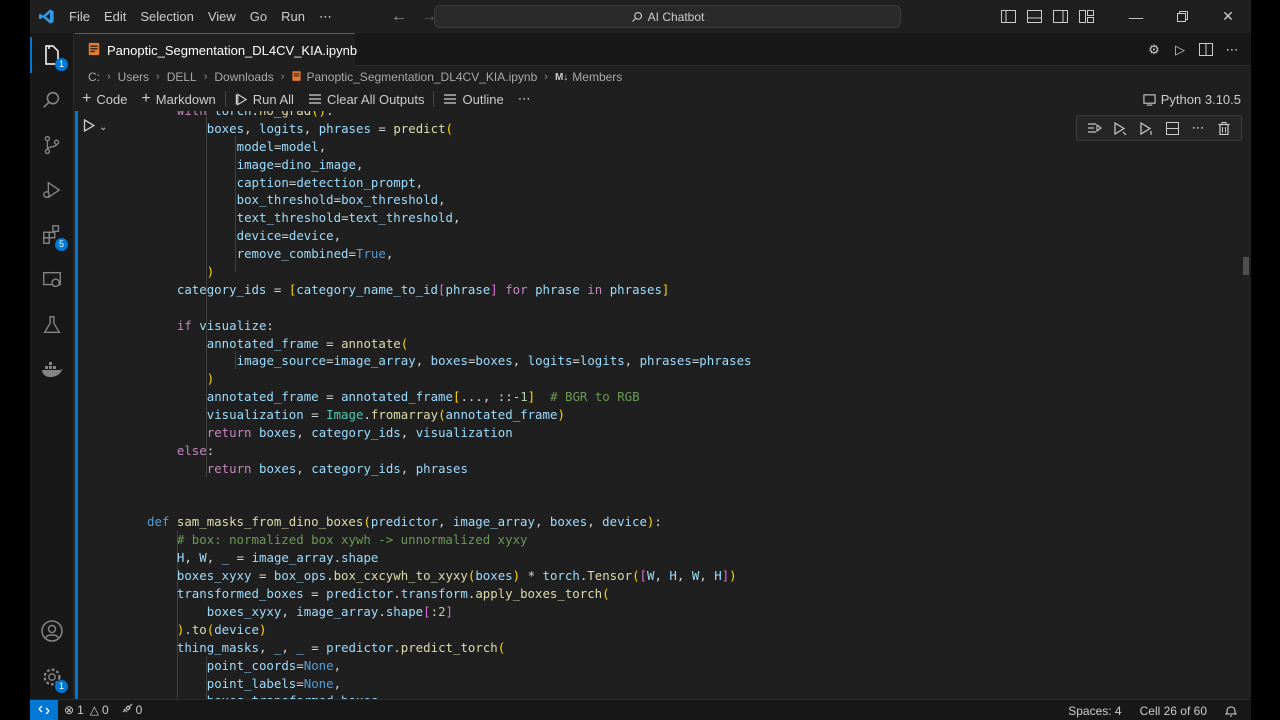 This screenshot has height=720, width=1280. What do you see at coordinates (293, 16) in the screenshot?
I see `menu-run: Run` at bounding box center [293, 16].